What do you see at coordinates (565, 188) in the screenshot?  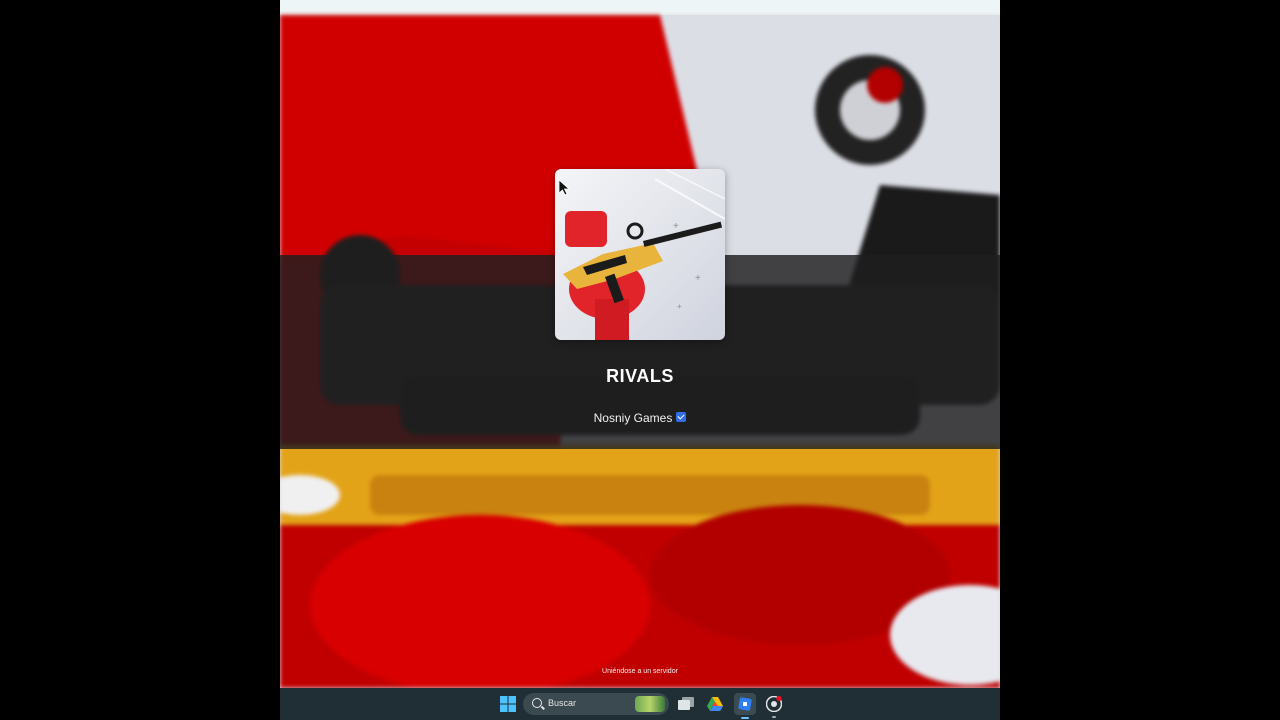 I see `mouse-cursor-icon` at bounding box center [565, 188].